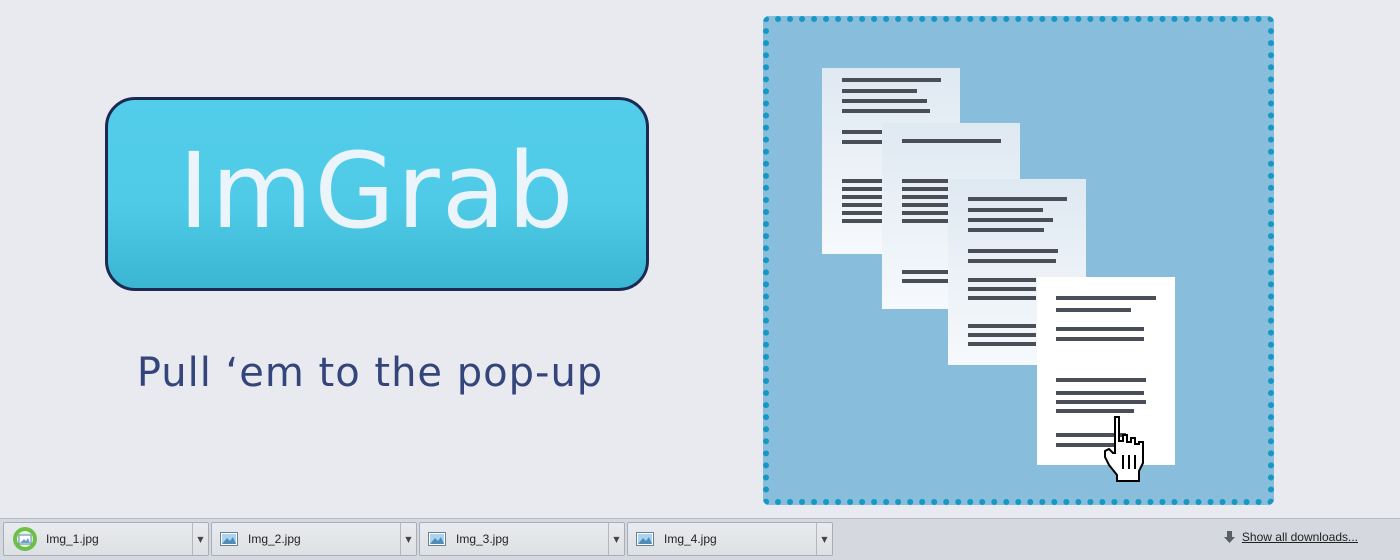  I want to click on imgrab-logo: ImGrab, so click(377, 194).